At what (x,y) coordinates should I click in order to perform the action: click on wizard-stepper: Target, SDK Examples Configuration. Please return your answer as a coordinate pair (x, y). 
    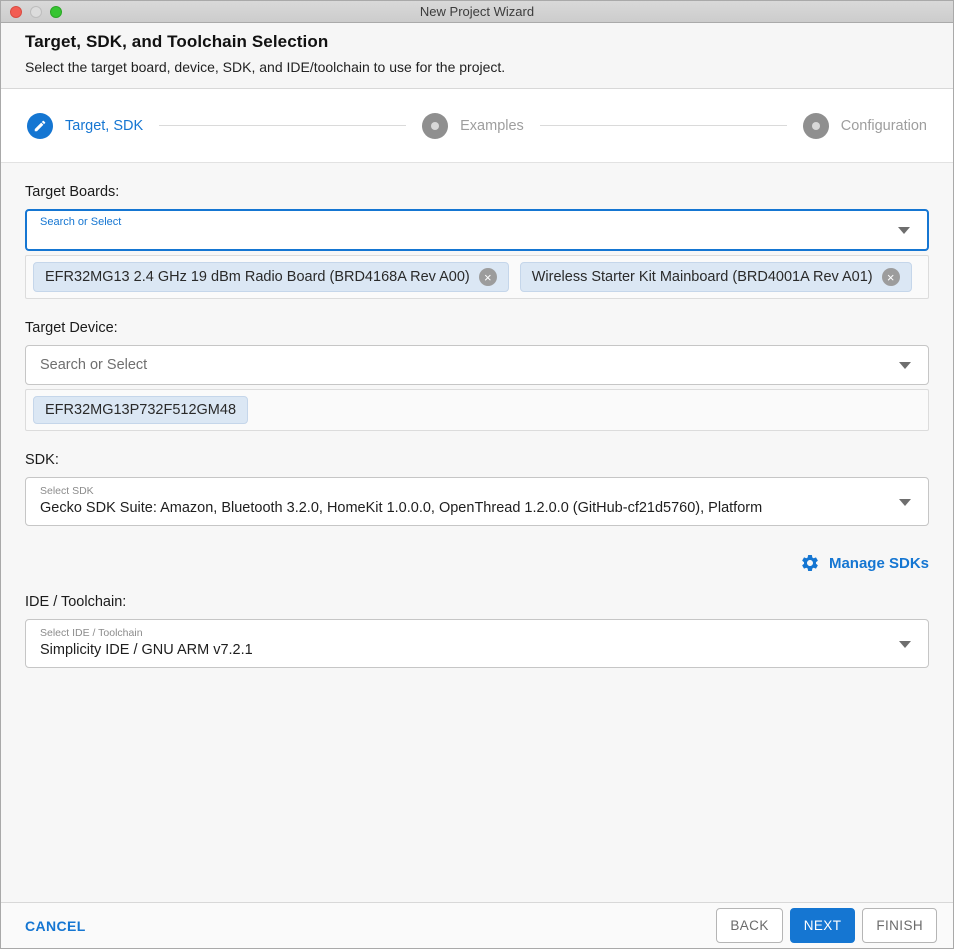
    Looking at the image, I should click on (477, 126).